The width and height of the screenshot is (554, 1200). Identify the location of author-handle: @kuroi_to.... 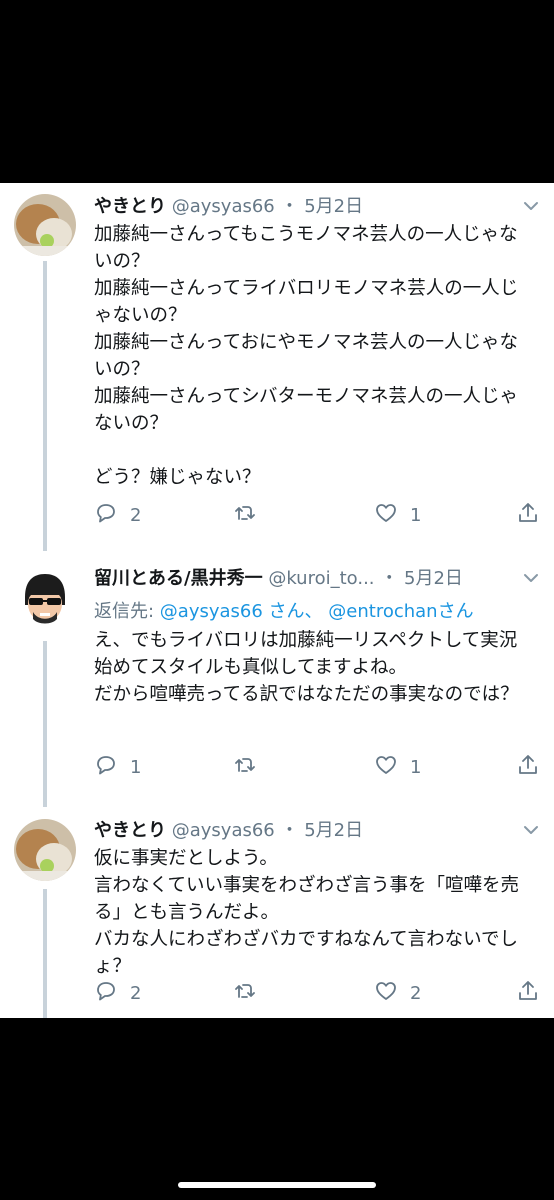
(321, 578).